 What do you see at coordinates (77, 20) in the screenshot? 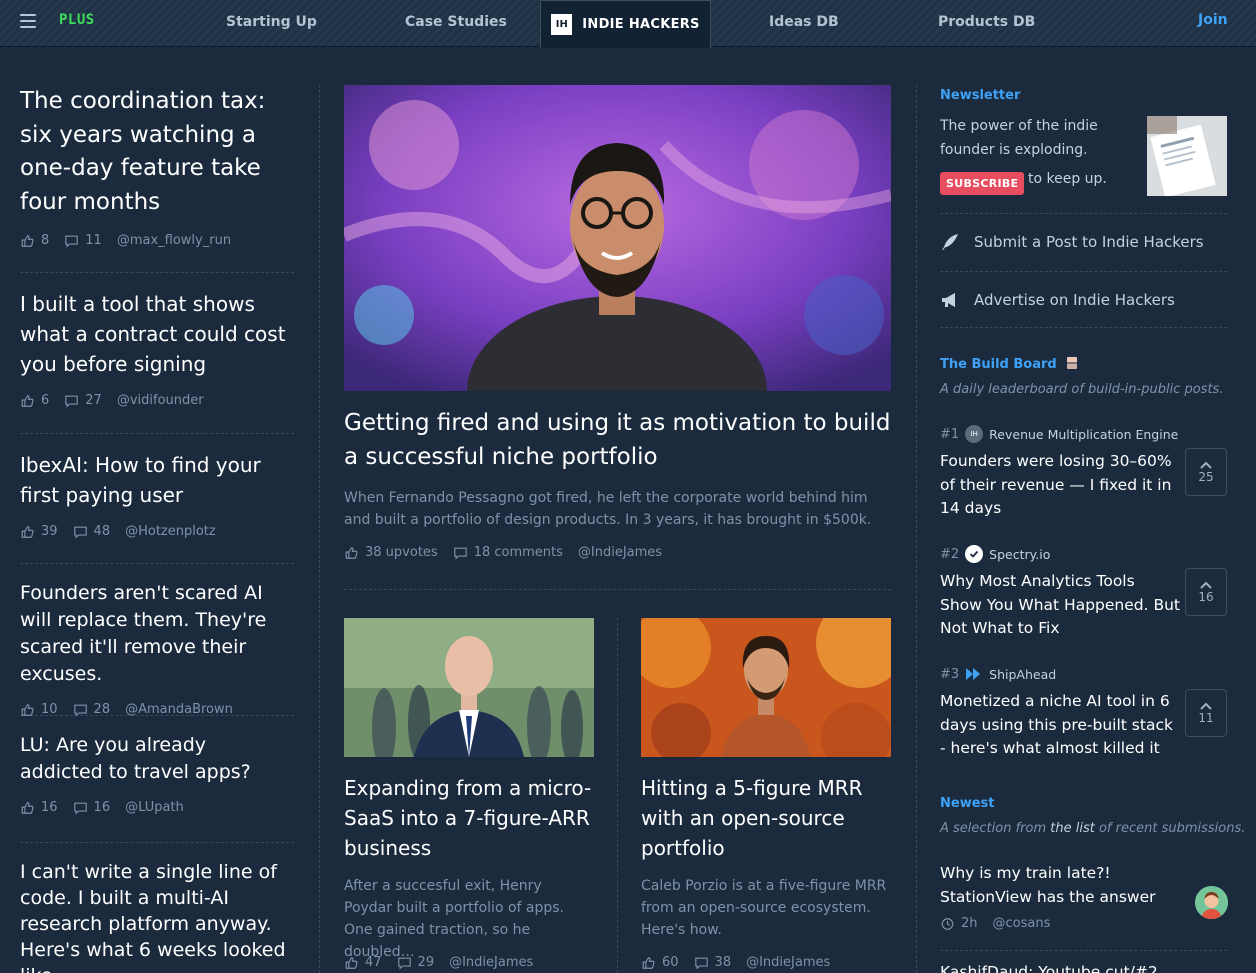
I see `plus-logo: PLUS` at bounding box center [77, 20].